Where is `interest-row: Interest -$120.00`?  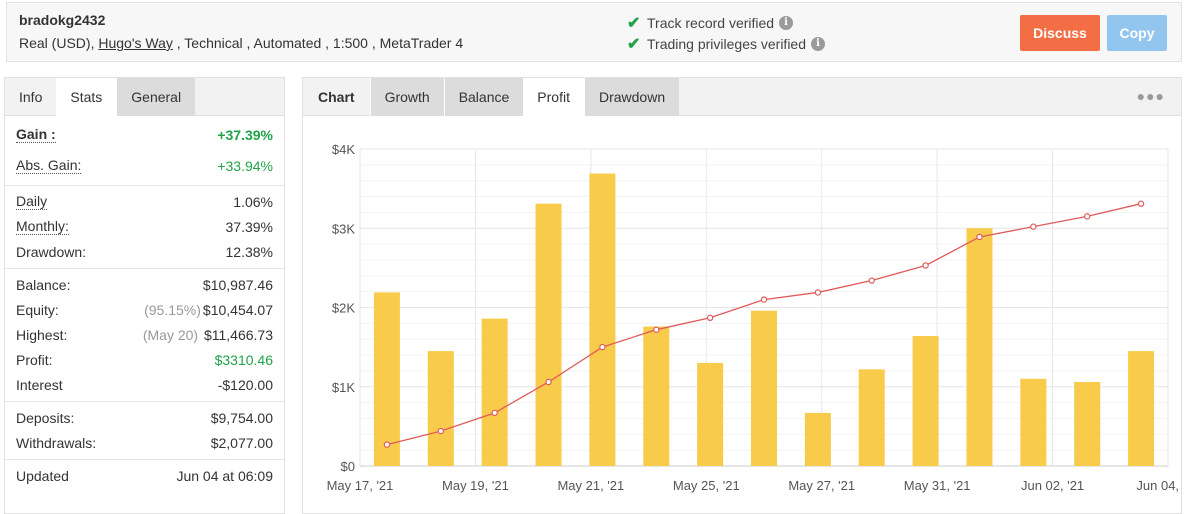
interest-row: Interest -$120.00 is located at coordinates (144, 384).